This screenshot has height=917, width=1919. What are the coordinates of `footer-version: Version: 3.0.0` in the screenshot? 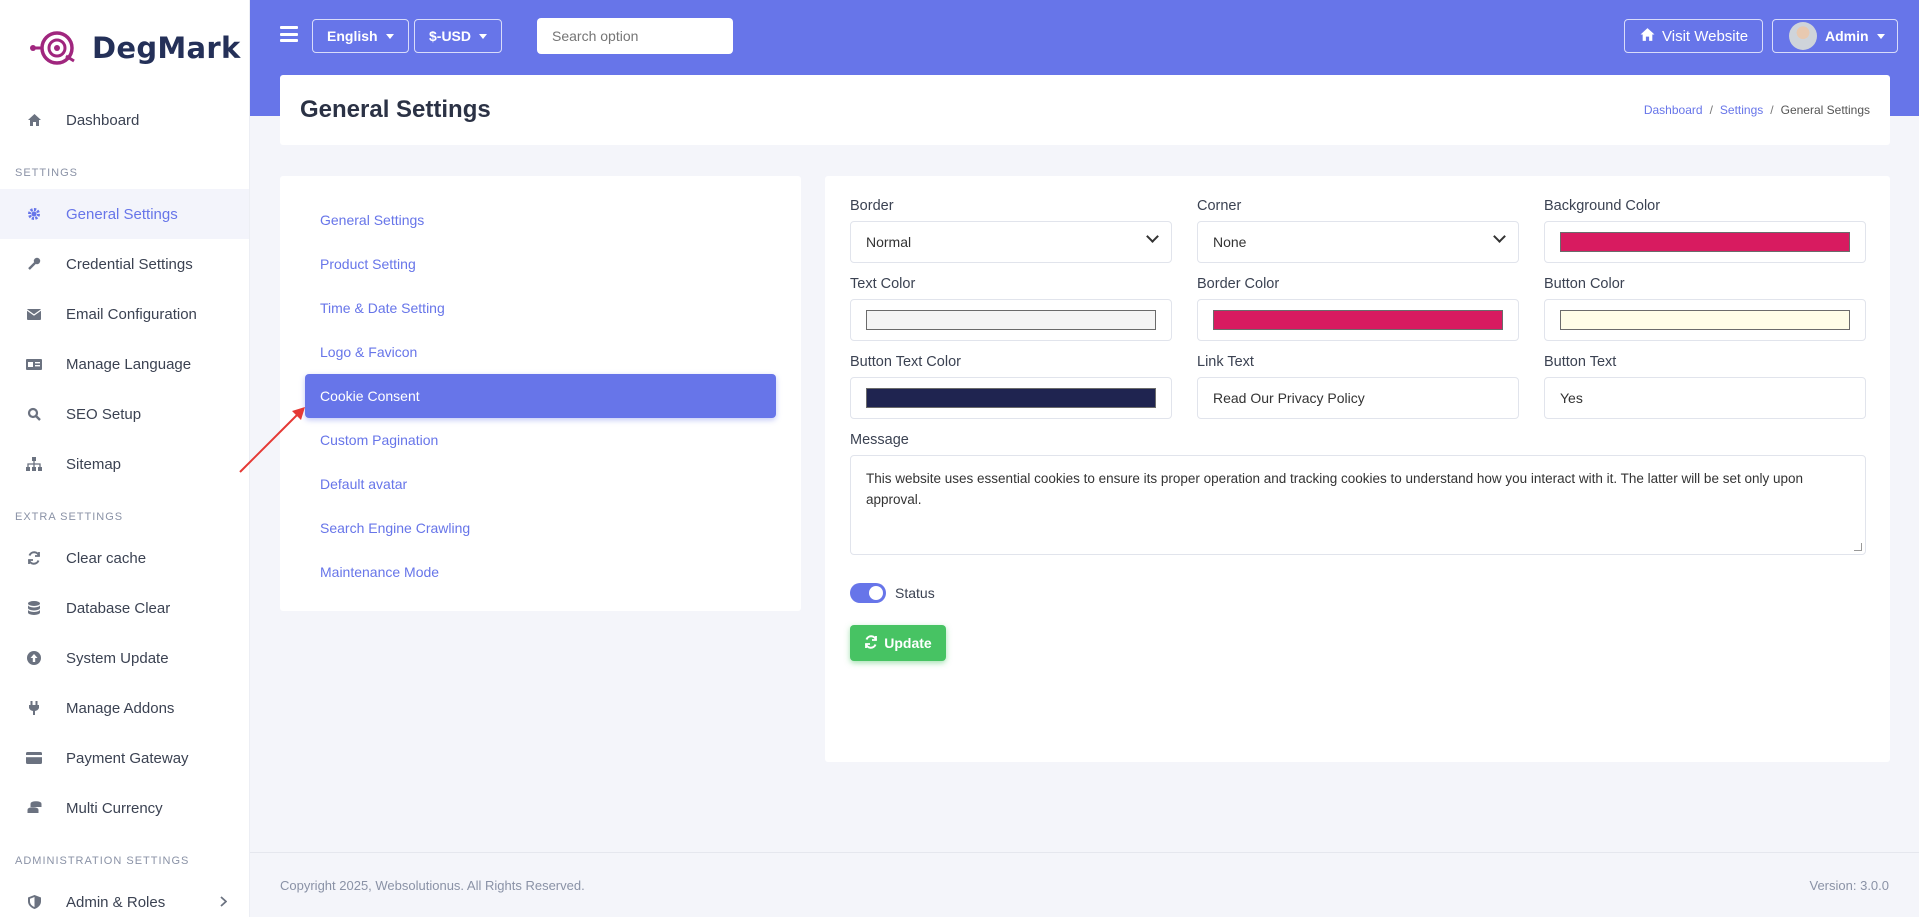 It's located at (1849, 885).